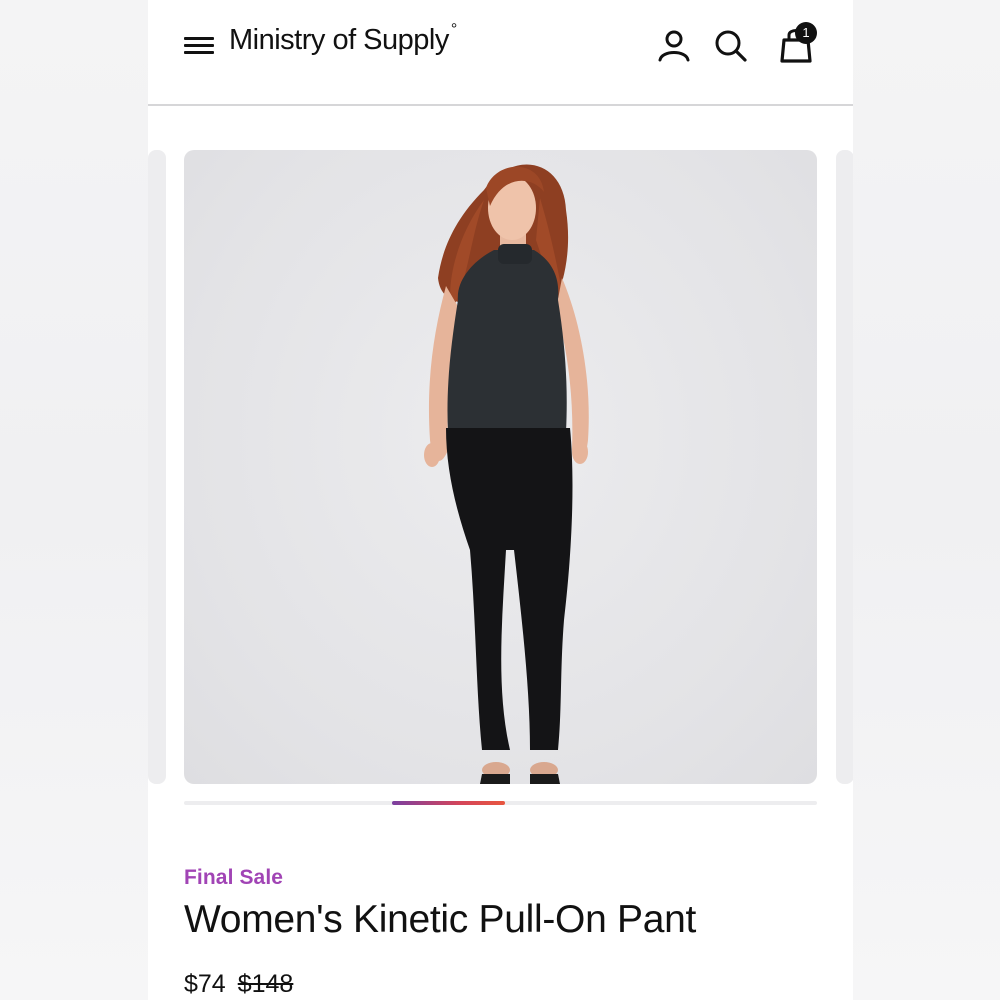 This screenshot has height=1000, width=1000. Describe the element at coordinates (74, 500) in the screenshot. I see `background-left` at that location.